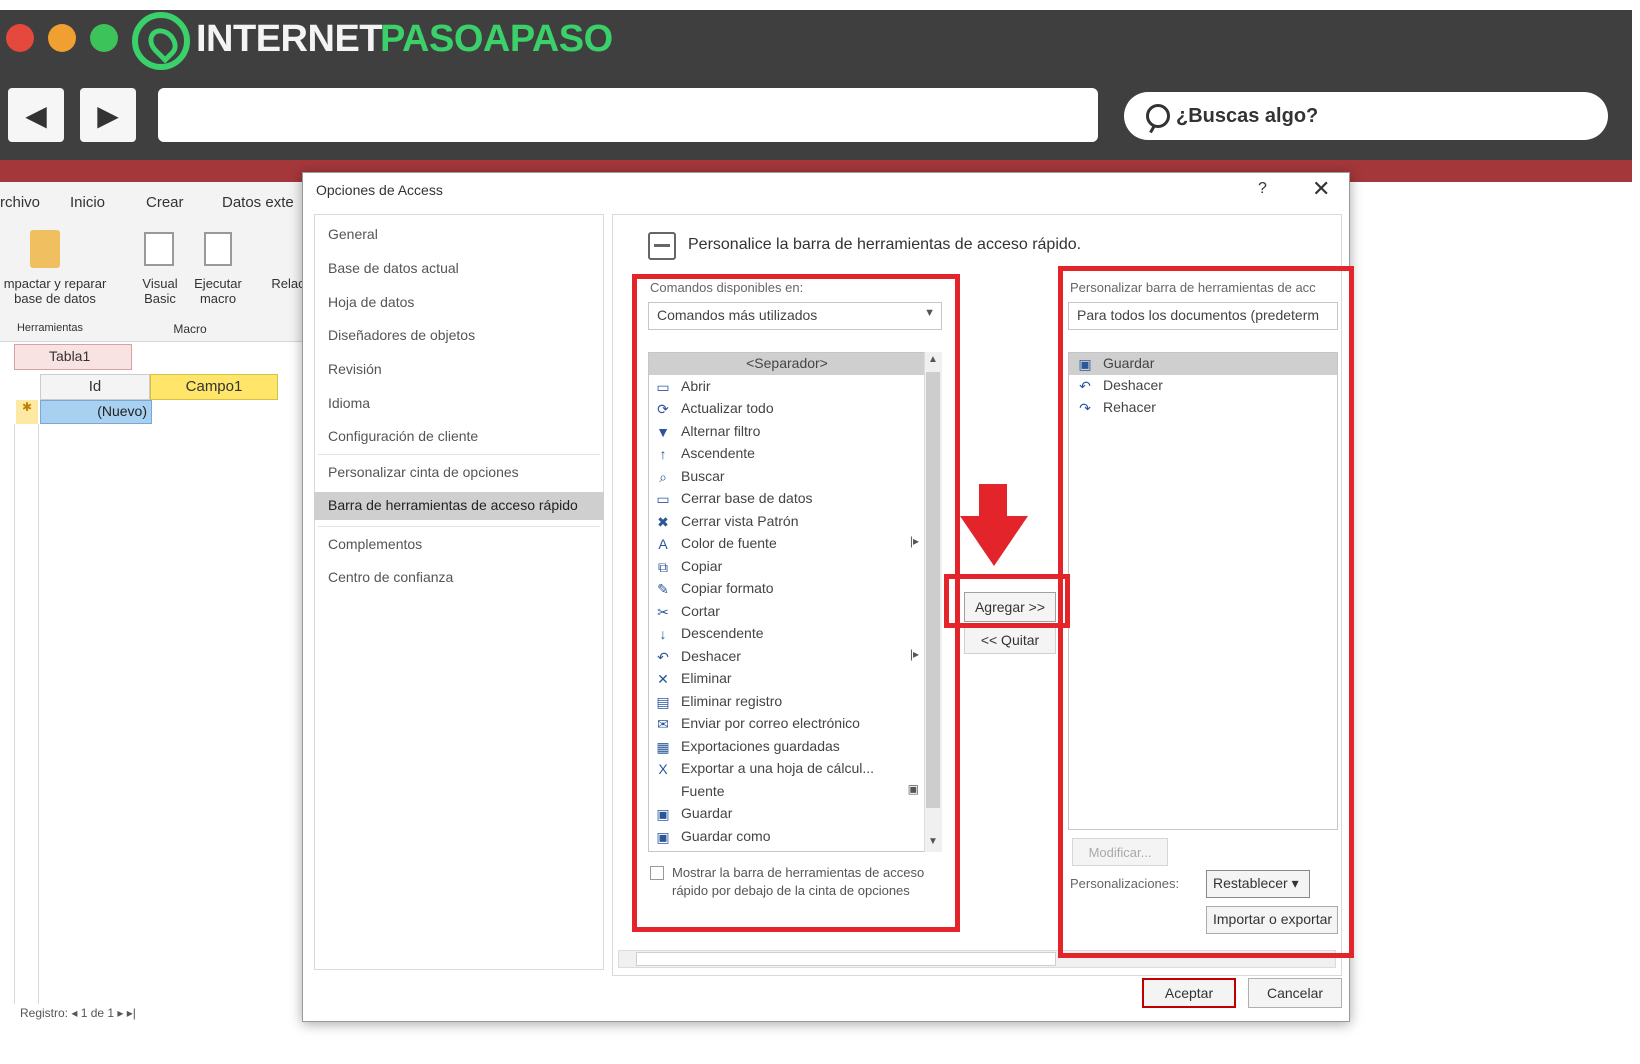  I want to click on remove-button: << Quitar, so click(1010, 640).